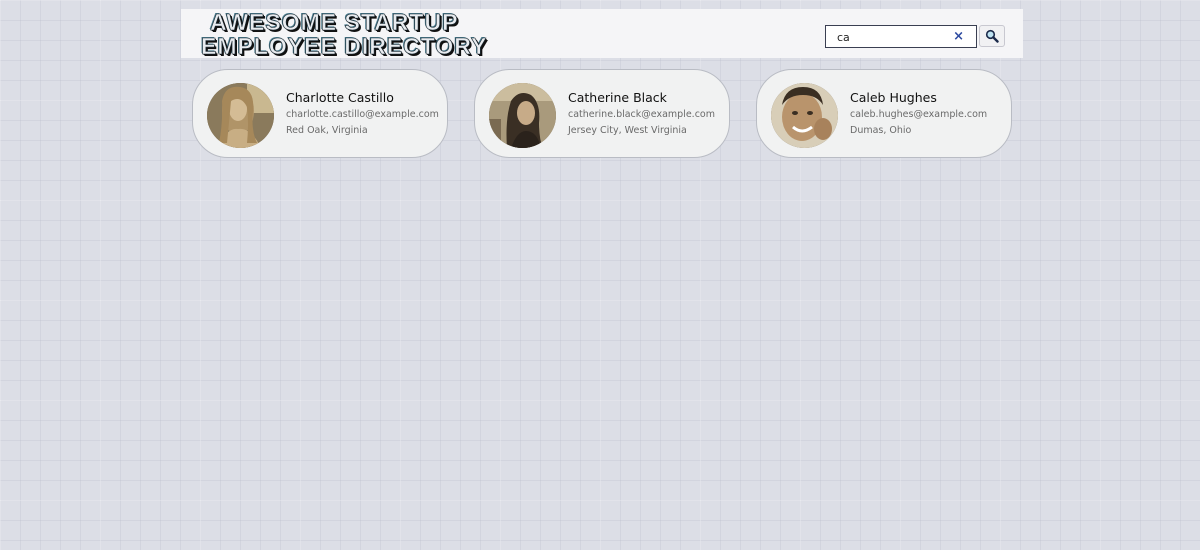  Describe the element at coordinates (362, 114) in the screenshot. I see `employee-email: charlotte.castillo@example.com` at that location.